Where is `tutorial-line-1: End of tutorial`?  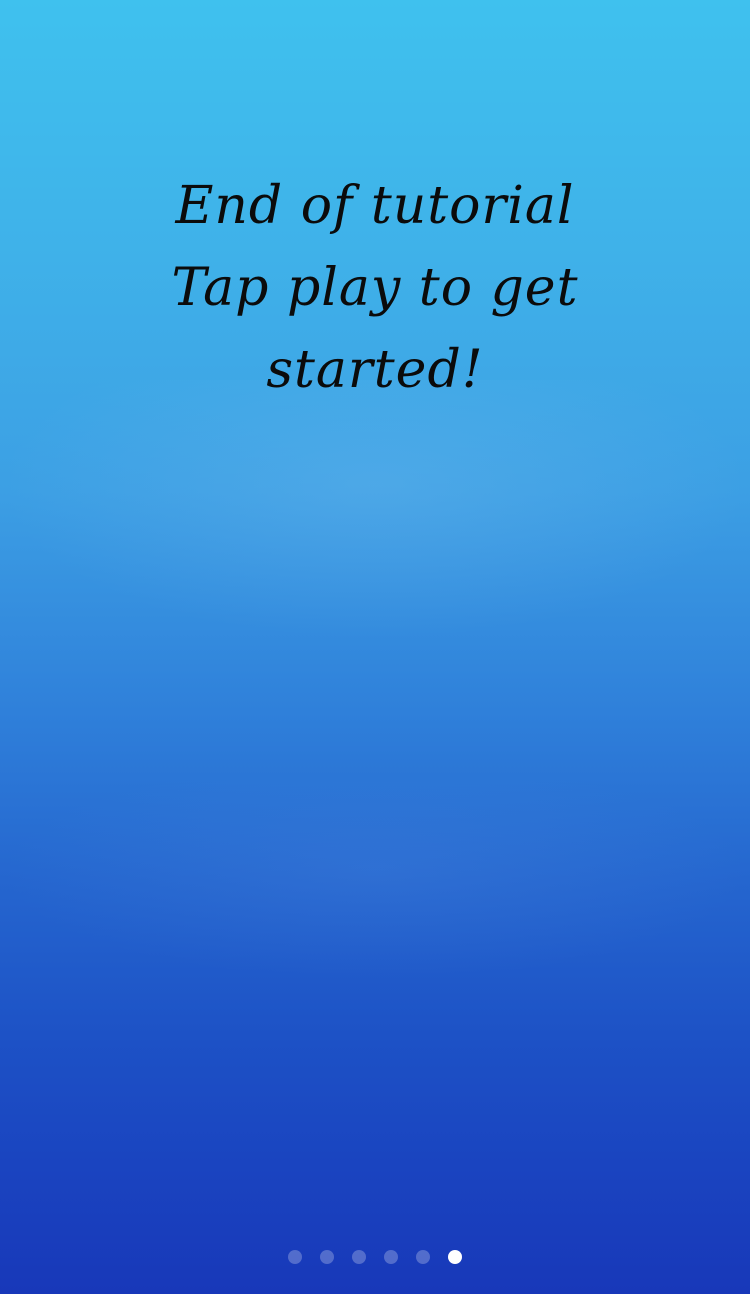 tutorial-line-1: End of tutorial is located at coordinates (375, 206).